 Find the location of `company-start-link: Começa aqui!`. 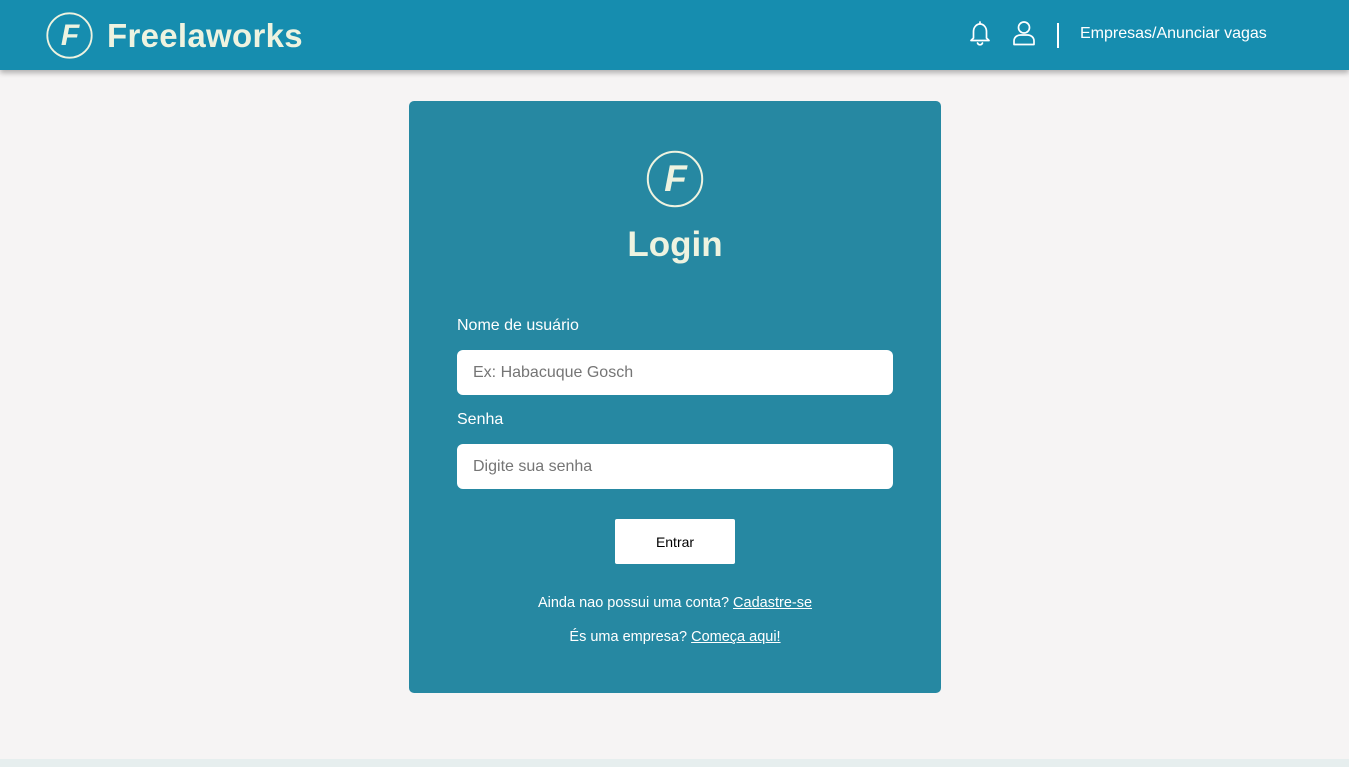

company-start-link: Começa aqui! is located at coordinates (735, 637).